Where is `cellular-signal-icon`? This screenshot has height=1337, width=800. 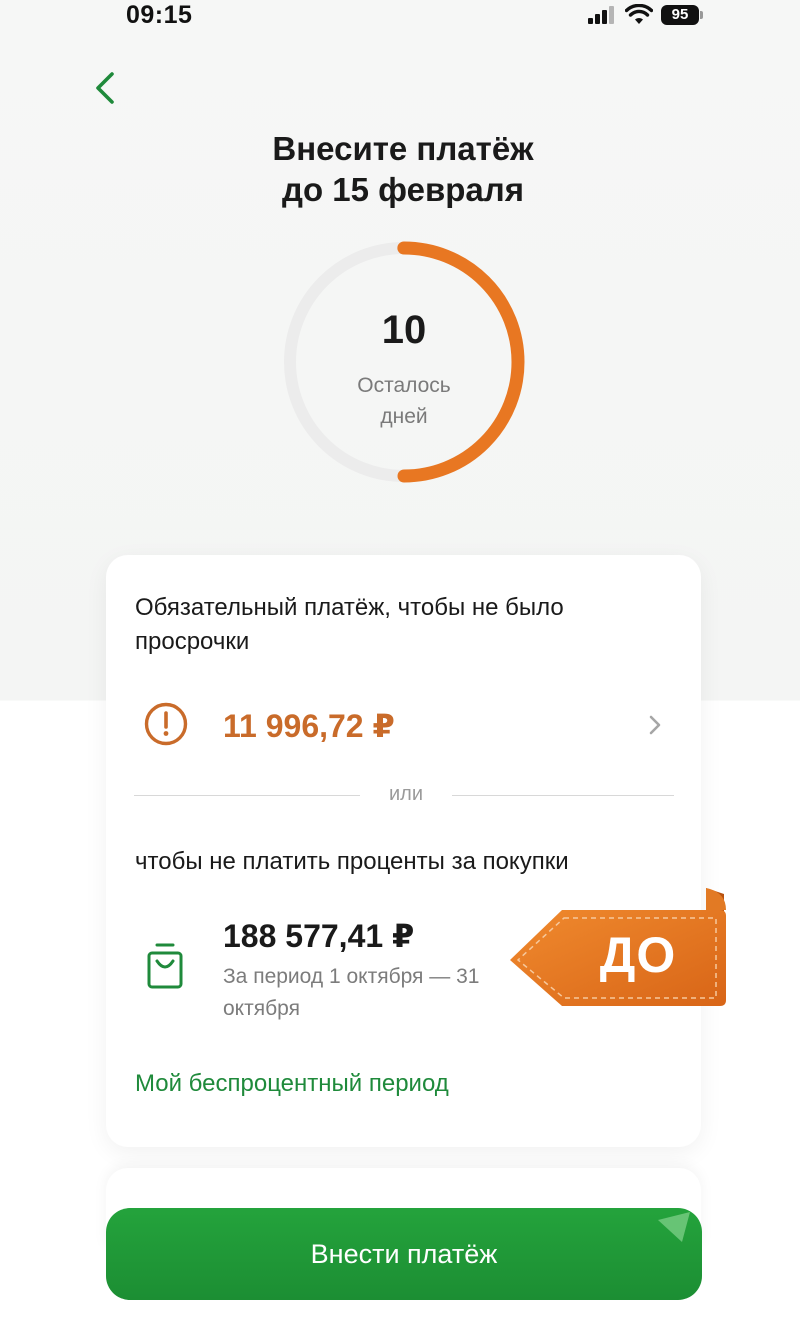
cellular-signal-icon is located at coordinates (603, 15).